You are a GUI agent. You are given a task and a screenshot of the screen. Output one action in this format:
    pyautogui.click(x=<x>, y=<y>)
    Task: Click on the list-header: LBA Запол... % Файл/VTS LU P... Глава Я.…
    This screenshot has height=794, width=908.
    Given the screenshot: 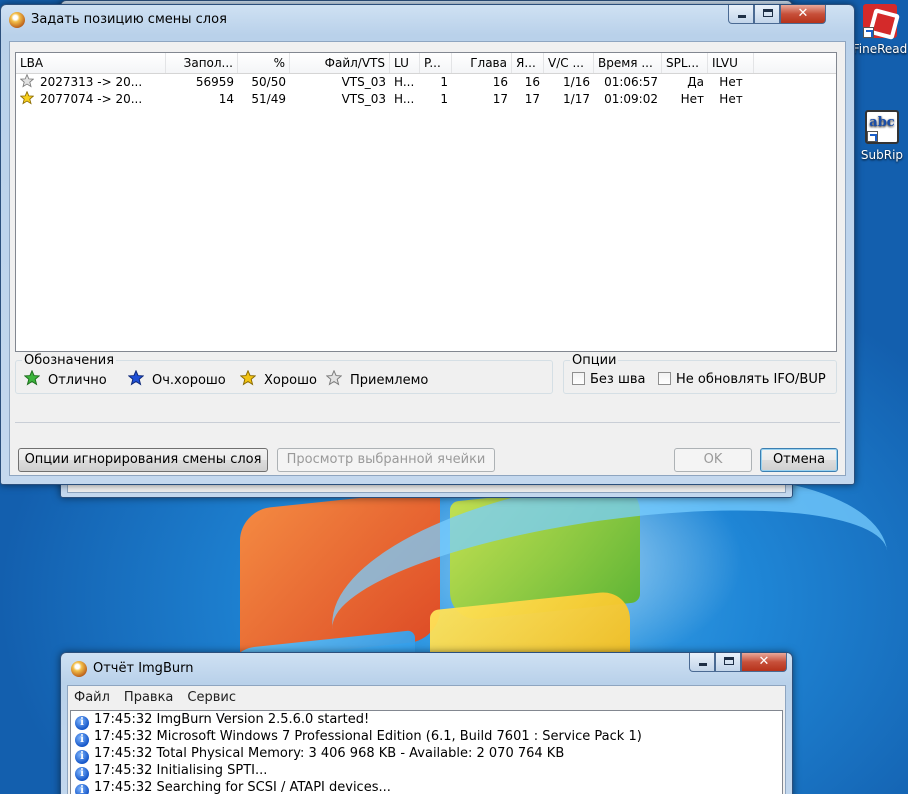 What is the action you would take?
    pyautogui.click(x=426, y=63)
    